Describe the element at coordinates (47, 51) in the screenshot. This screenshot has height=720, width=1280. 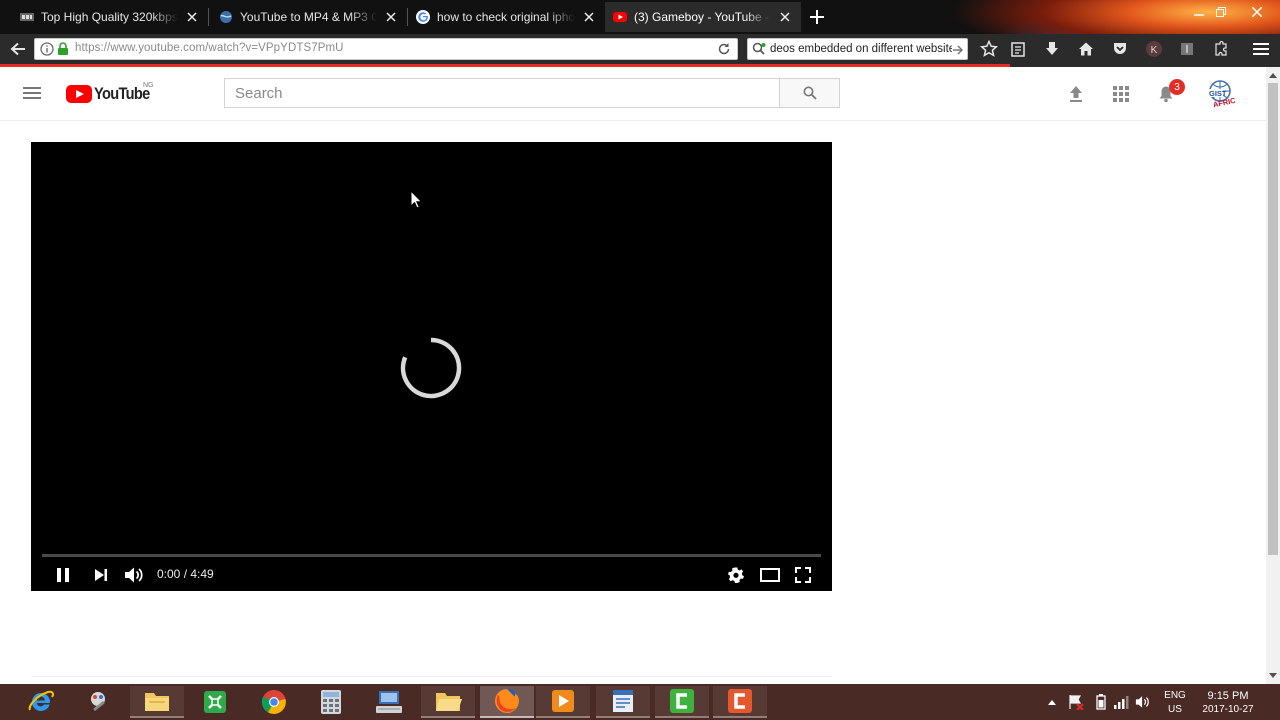
I see `info-icon` at that location.